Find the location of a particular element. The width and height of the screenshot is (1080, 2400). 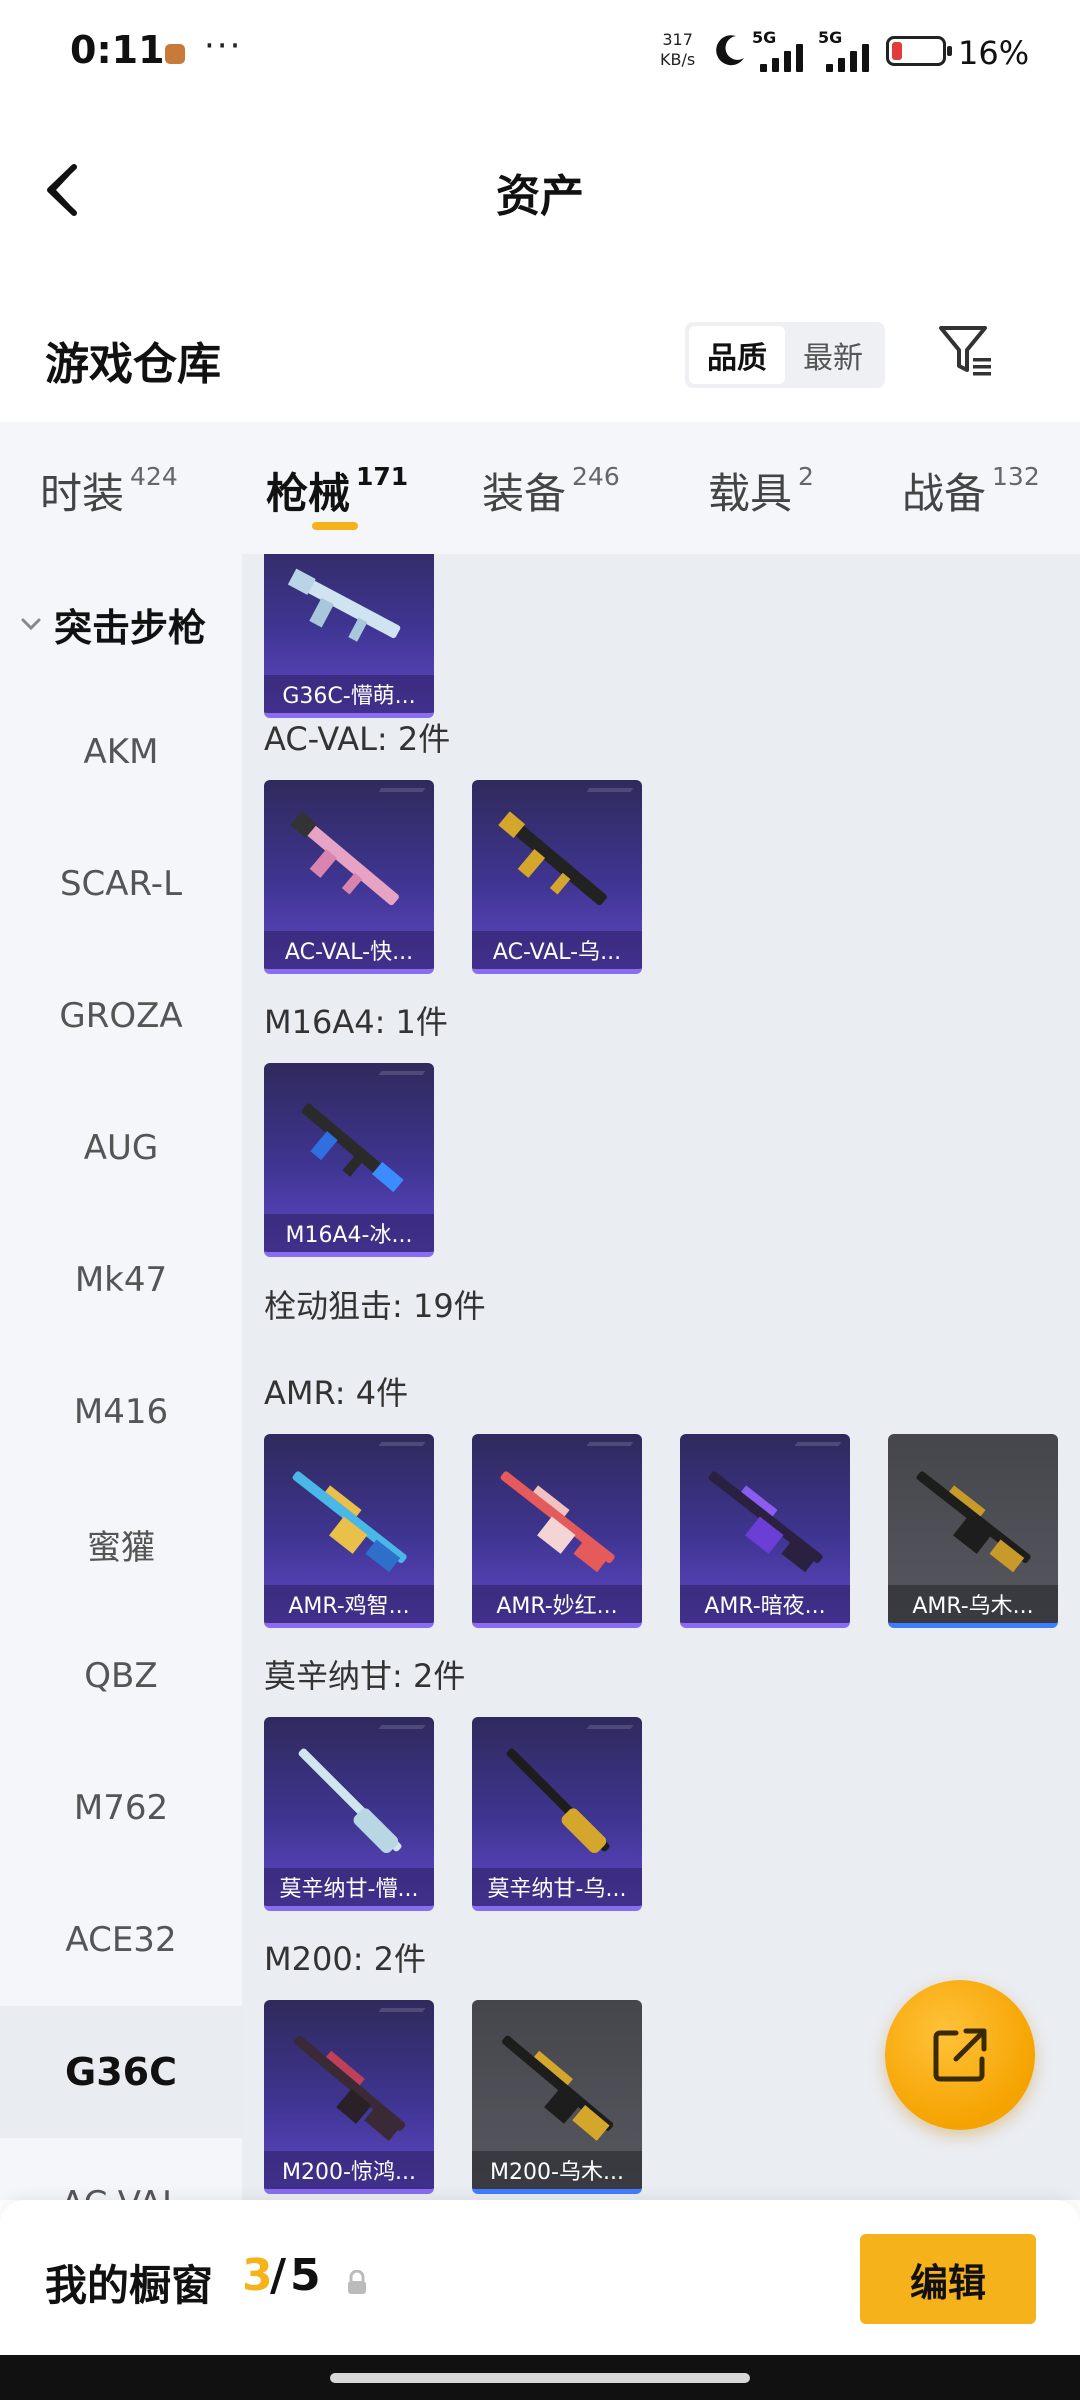

warehouse-bar: 游戏仓库 品质 最新 is located at coordinates (540, 346).